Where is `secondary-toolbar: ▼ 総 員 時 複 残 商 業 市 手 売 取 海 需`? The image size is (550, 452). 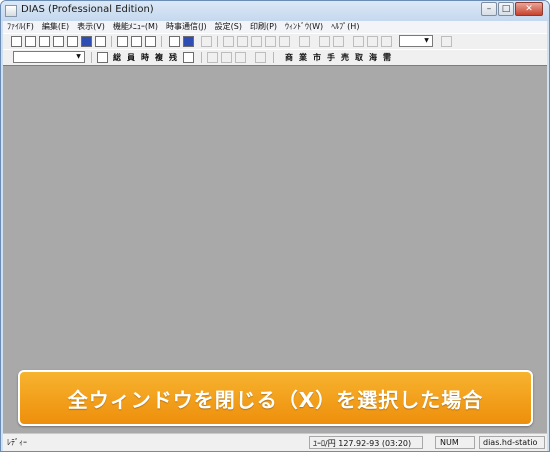
secondary-toolbar: ▼ 総 員 時 複 残 商 業 市 手 売 取 海 需 is located at coordinates (275, 57).